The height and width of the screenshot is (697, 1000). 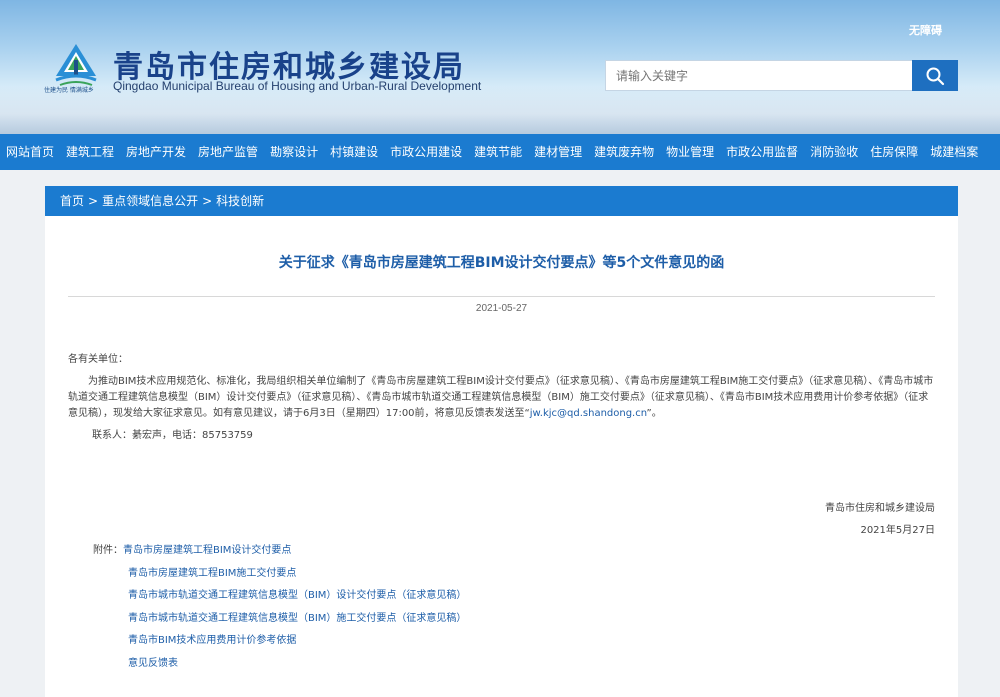 I want to click on paragraph-end: ”。, so click(x=654, y=413).